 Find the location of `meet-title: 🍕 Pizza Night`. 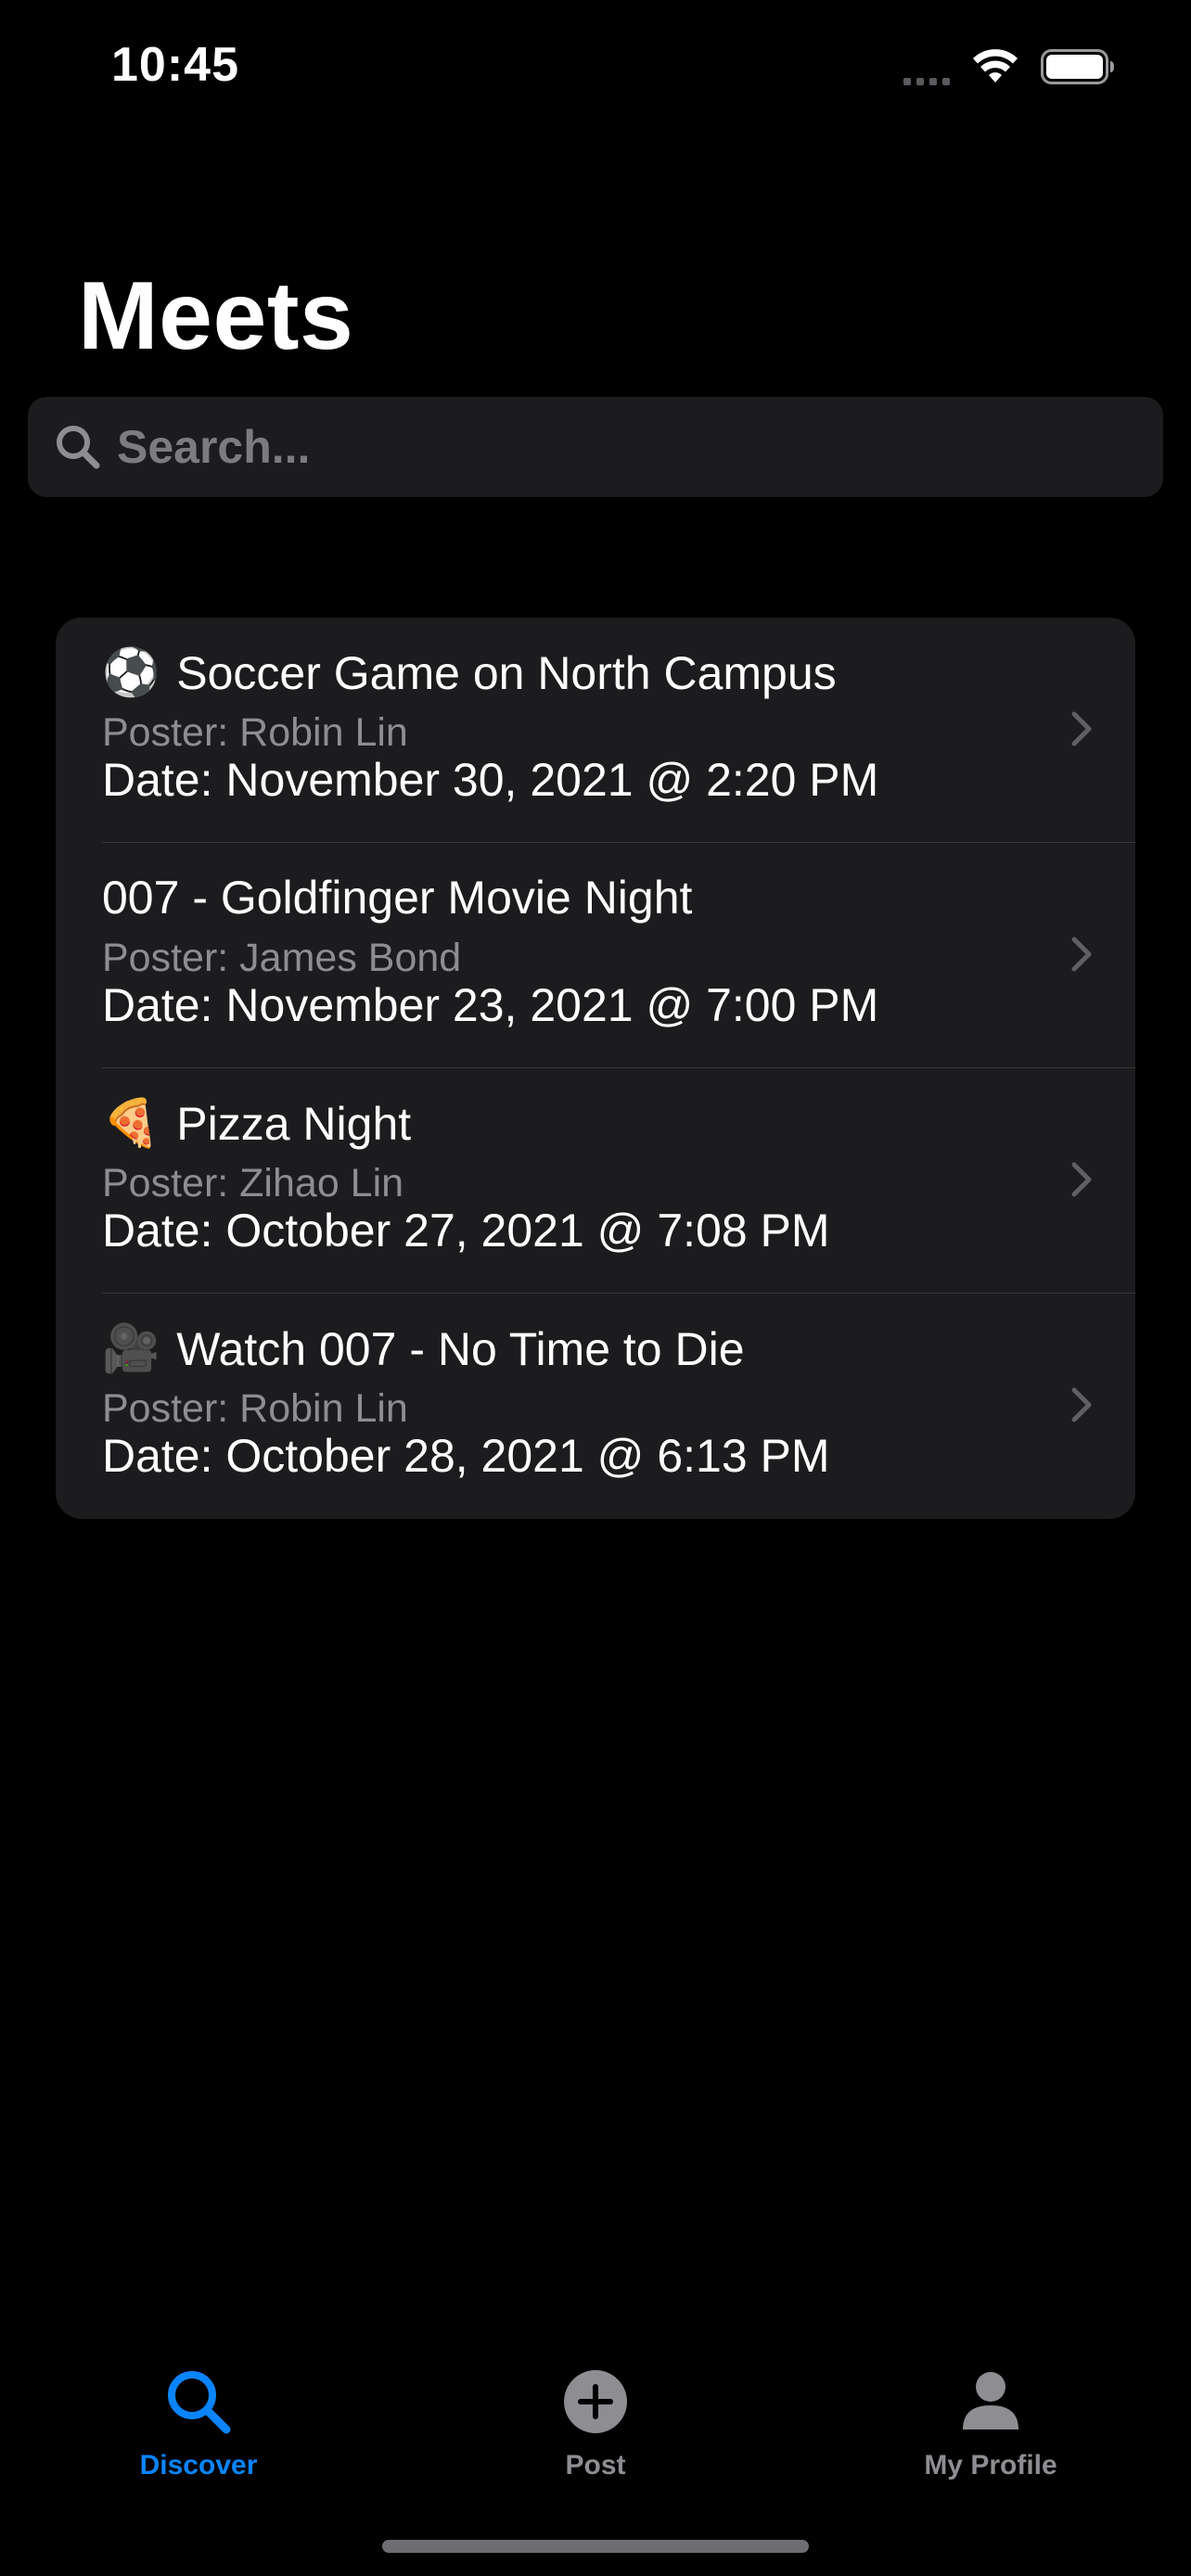

meet-title: 🍕 Pizza Night is located at coordinates (257, 1123).